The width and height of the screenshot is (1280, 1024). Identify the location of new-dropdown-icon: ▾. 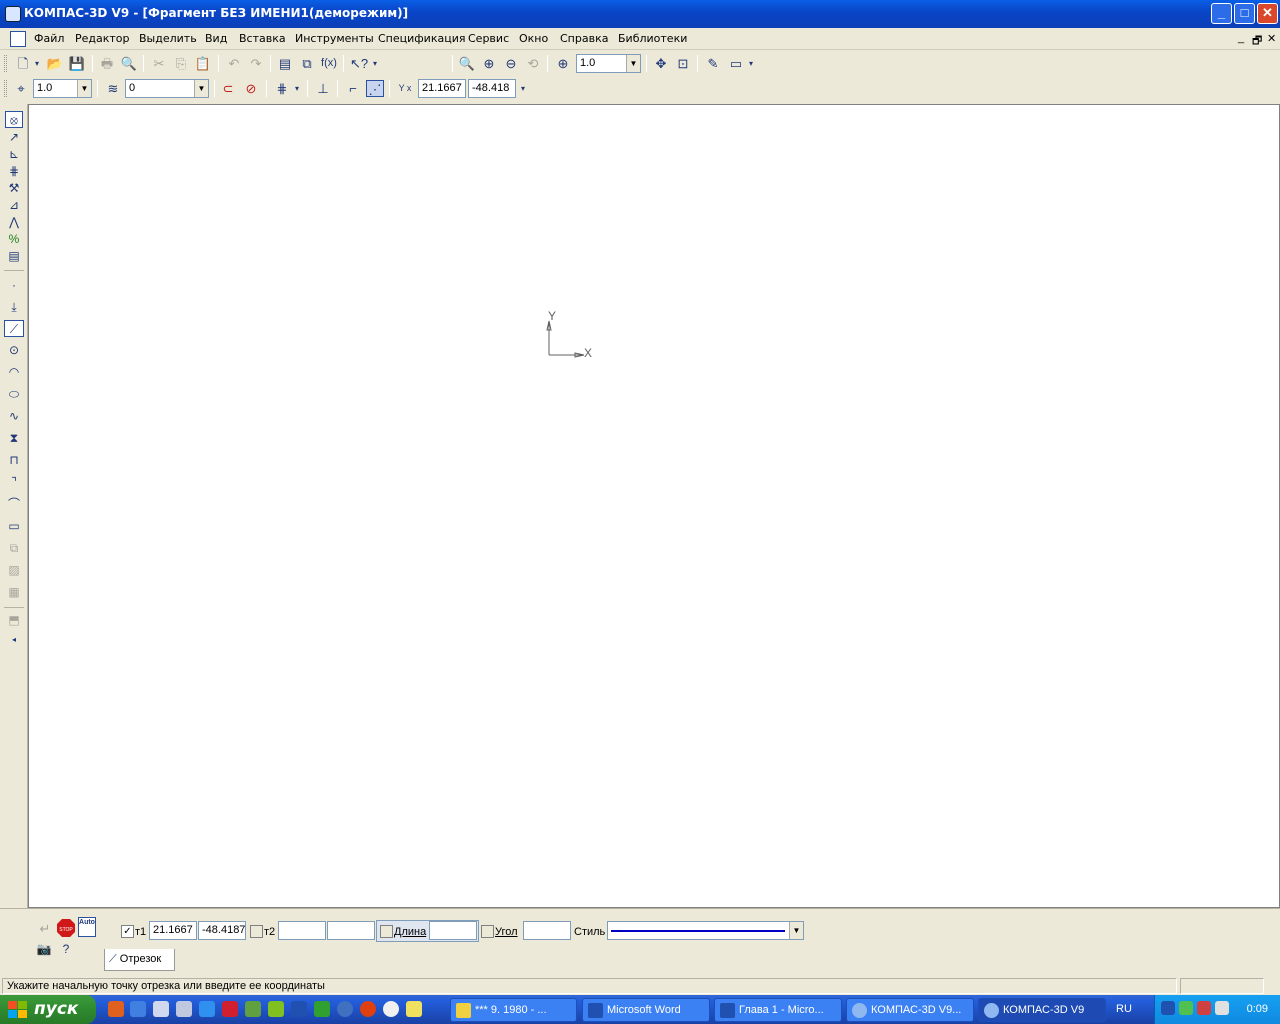
(37, 63).